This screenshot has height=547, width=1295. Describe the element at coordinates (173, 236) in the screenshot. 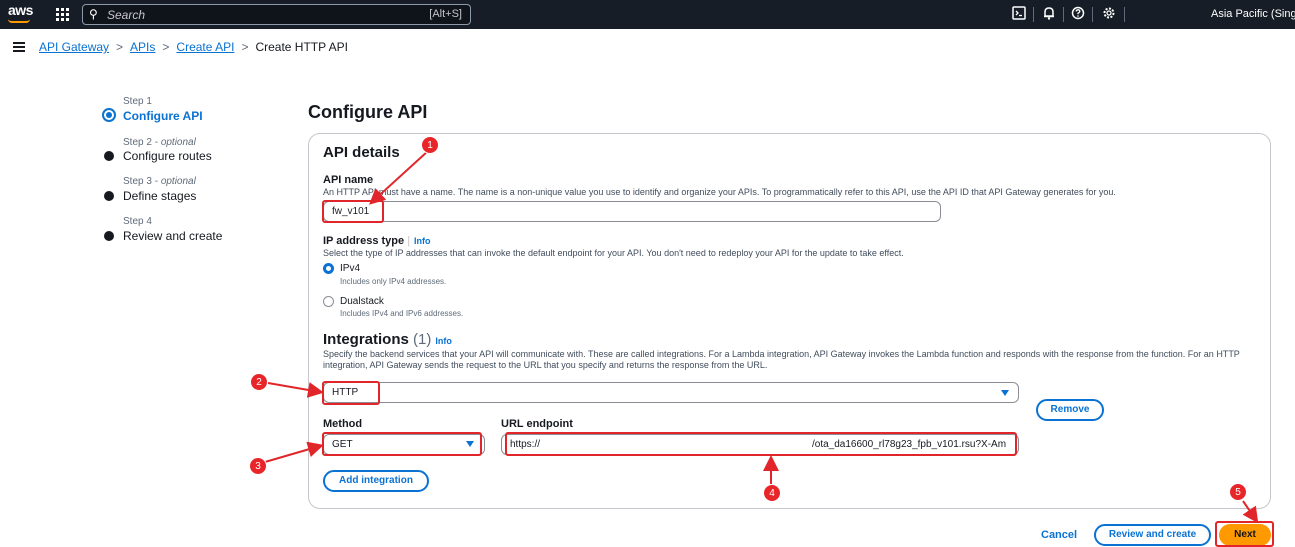

I see `step-4-title: Review and create` at that location.